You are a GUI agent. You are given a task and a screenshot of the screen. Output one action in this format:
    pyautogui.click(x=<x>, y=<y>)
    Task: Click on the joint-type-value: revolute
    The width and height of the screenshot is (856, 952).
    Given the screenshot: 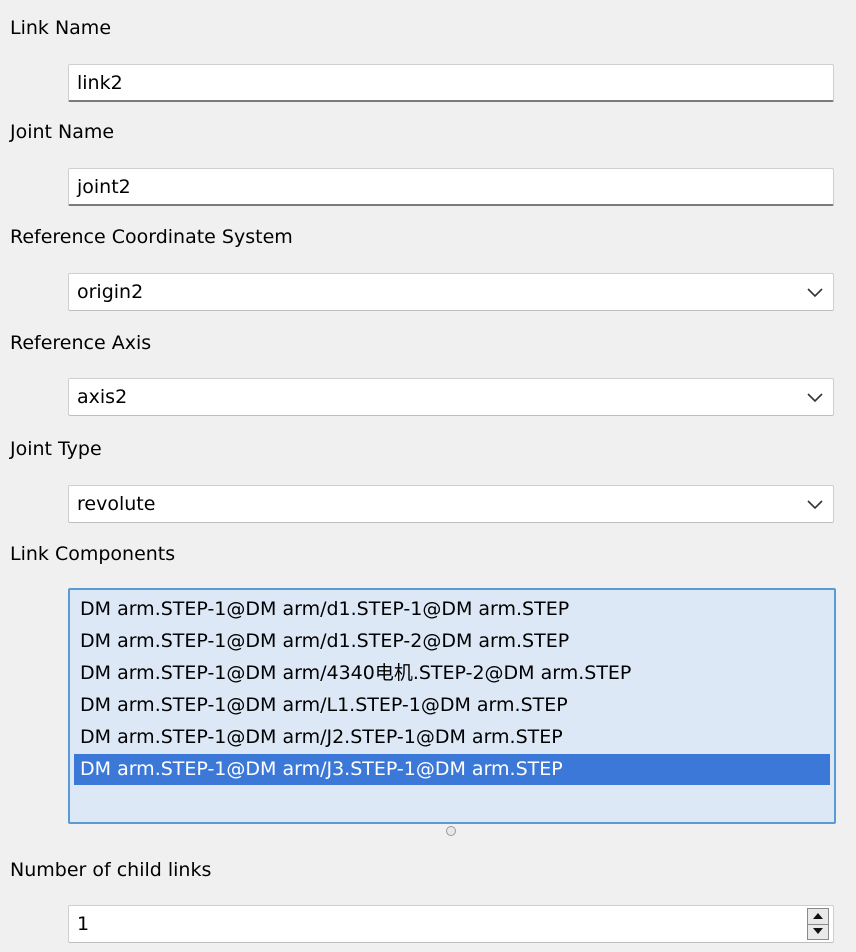 What is the action you would take?
    pyautogui.click(x=116, y=504)
    